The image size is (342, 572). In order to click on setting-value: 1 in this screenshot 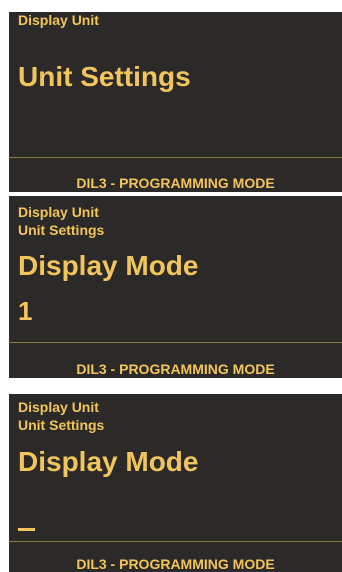, I will do `click(25, 311)`.